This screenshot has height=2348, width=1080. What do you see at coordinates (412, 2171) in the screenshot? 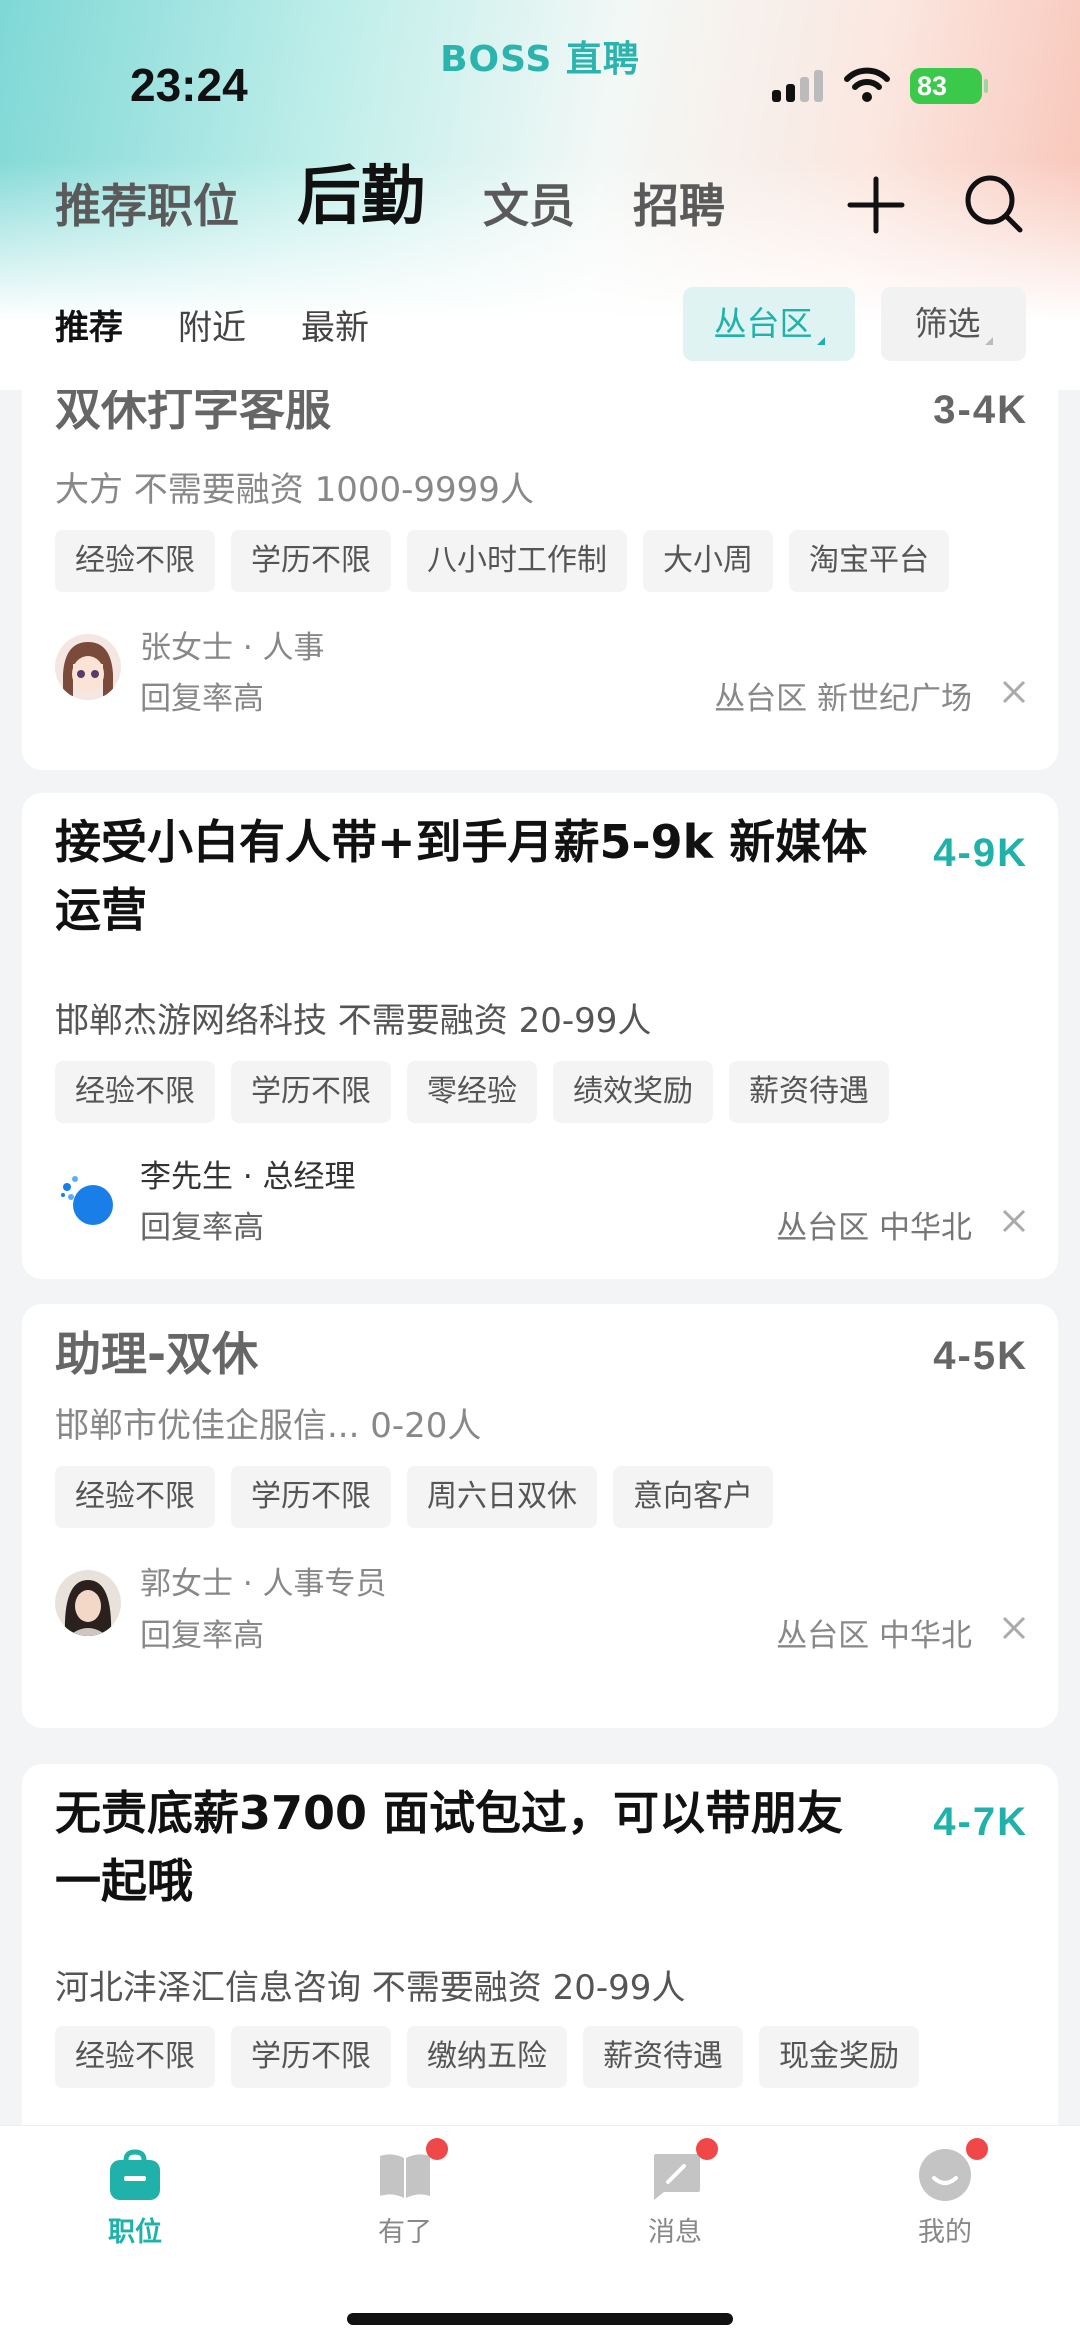
I see `book-icon` at bounding box center [412, 2171].